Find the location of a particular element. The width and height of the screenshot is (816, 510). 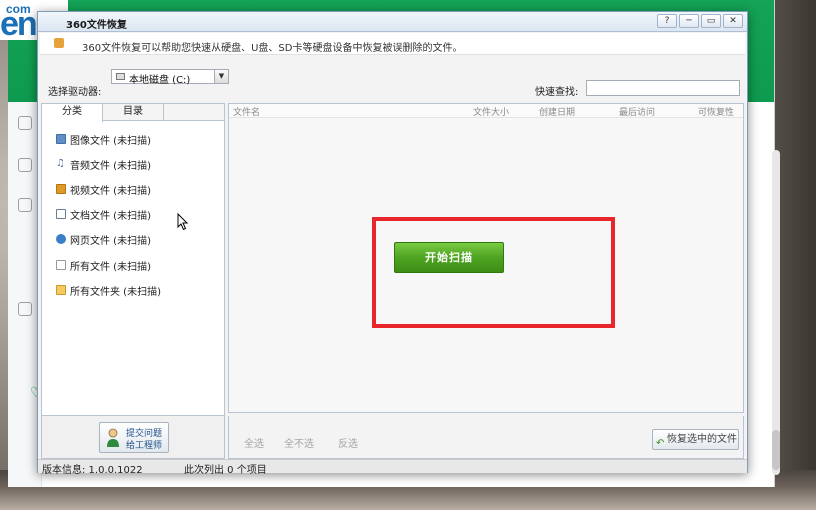

category-documents: 文档文件 (未扫描) is located at coordinates (103, 214).